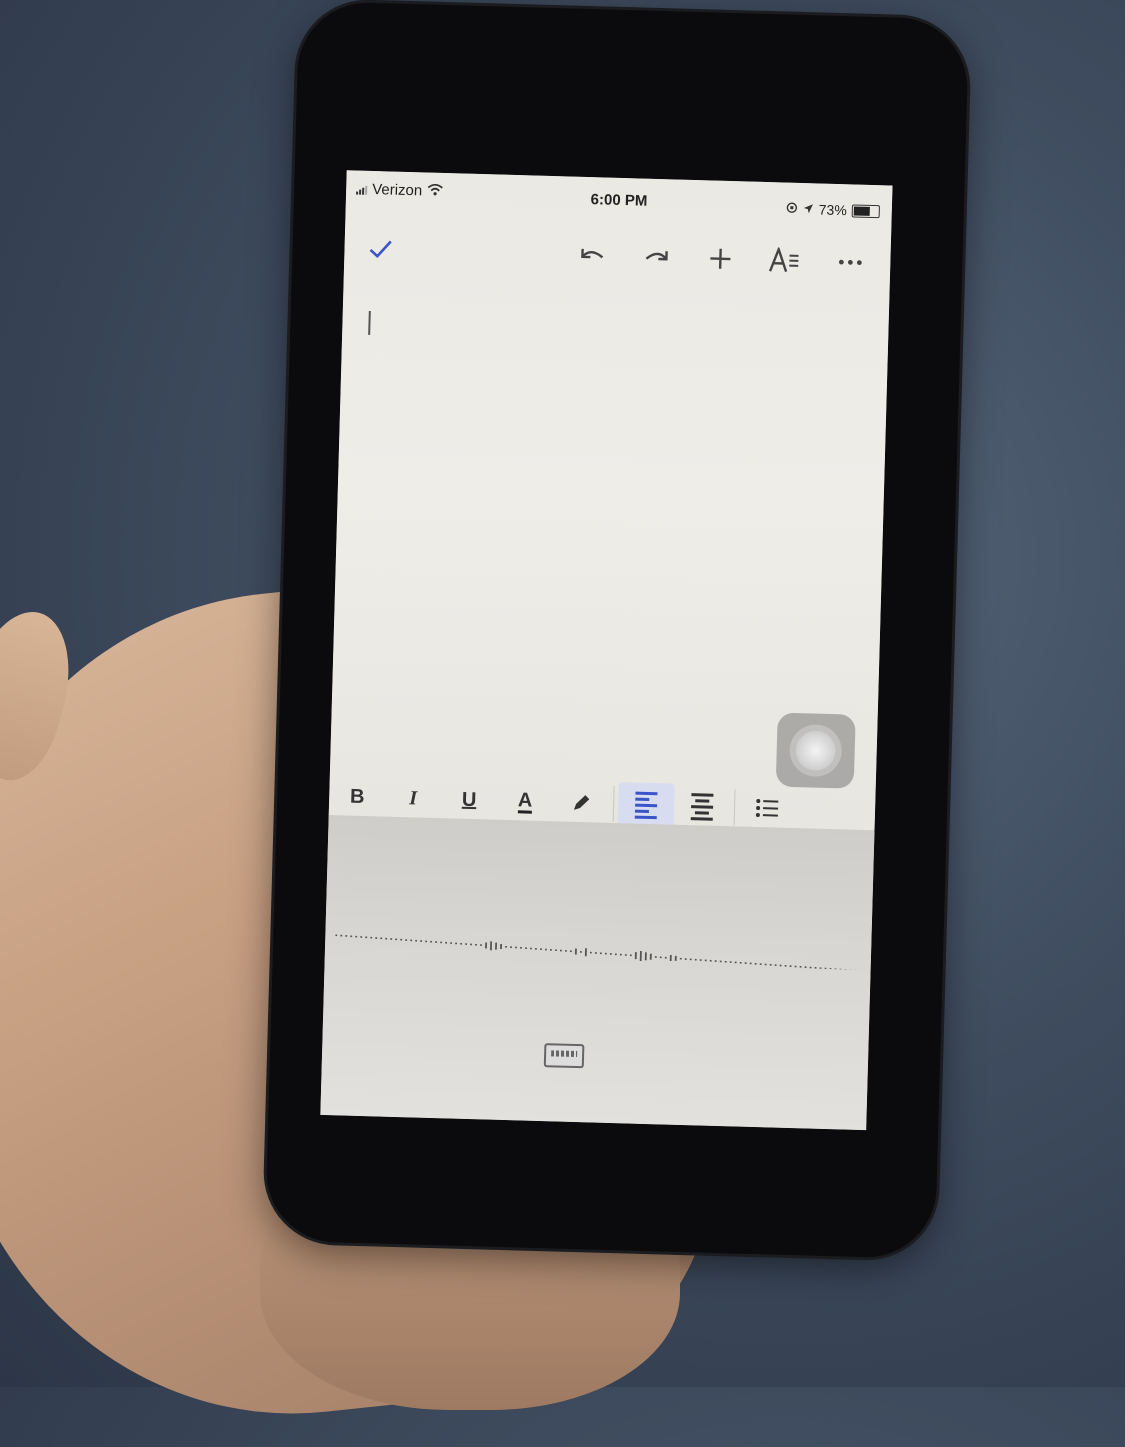  I want to click on more-icon, so click(851, 262).